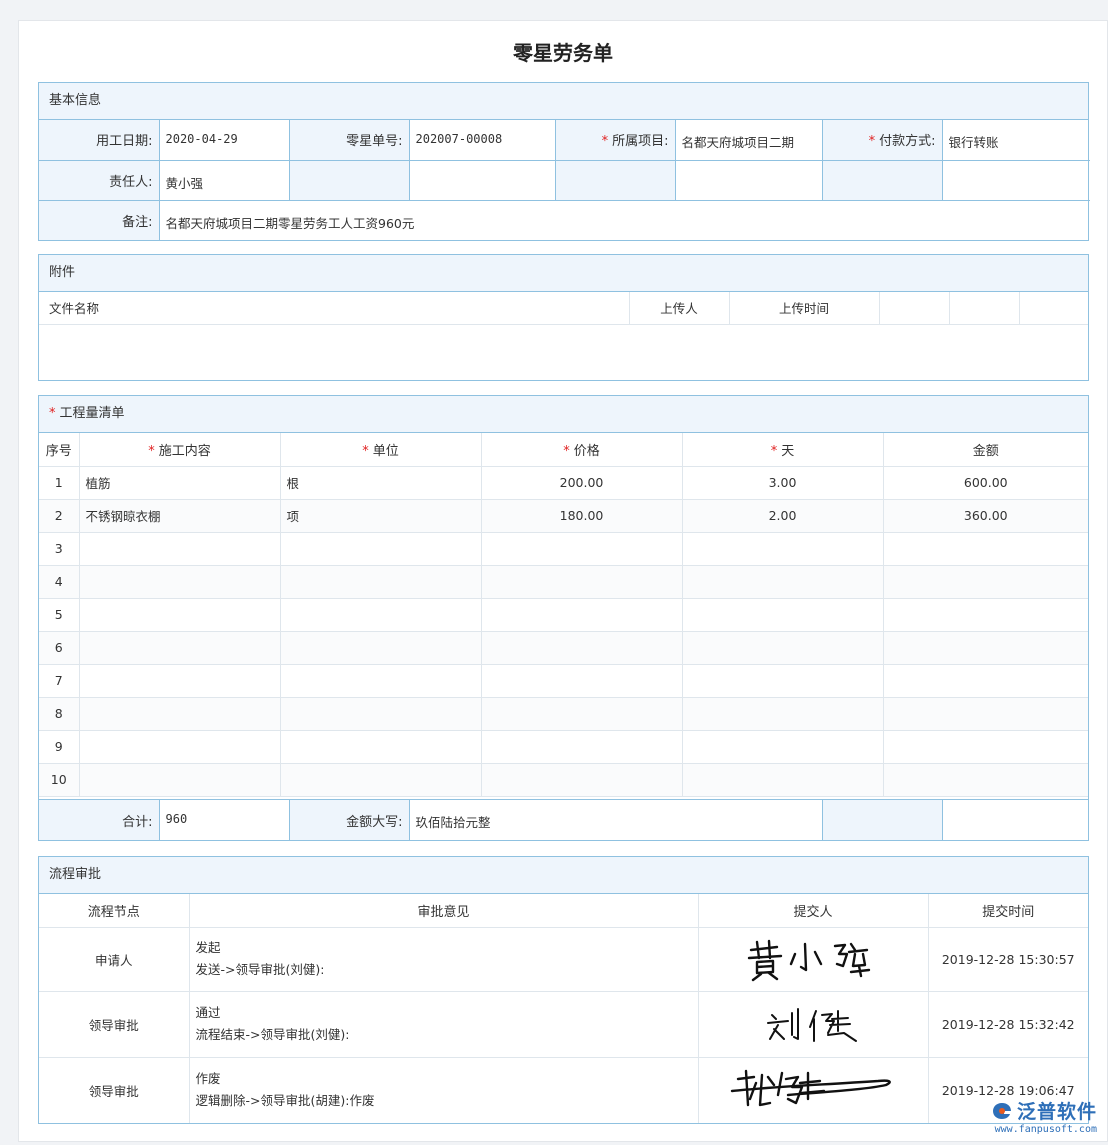 The height and width of the screenshot is (1145, 1108). What do you see at coordinates (224, 180) in the screenshot?
I see `owner-field: 黄小强` at bounding box center [224, 180].